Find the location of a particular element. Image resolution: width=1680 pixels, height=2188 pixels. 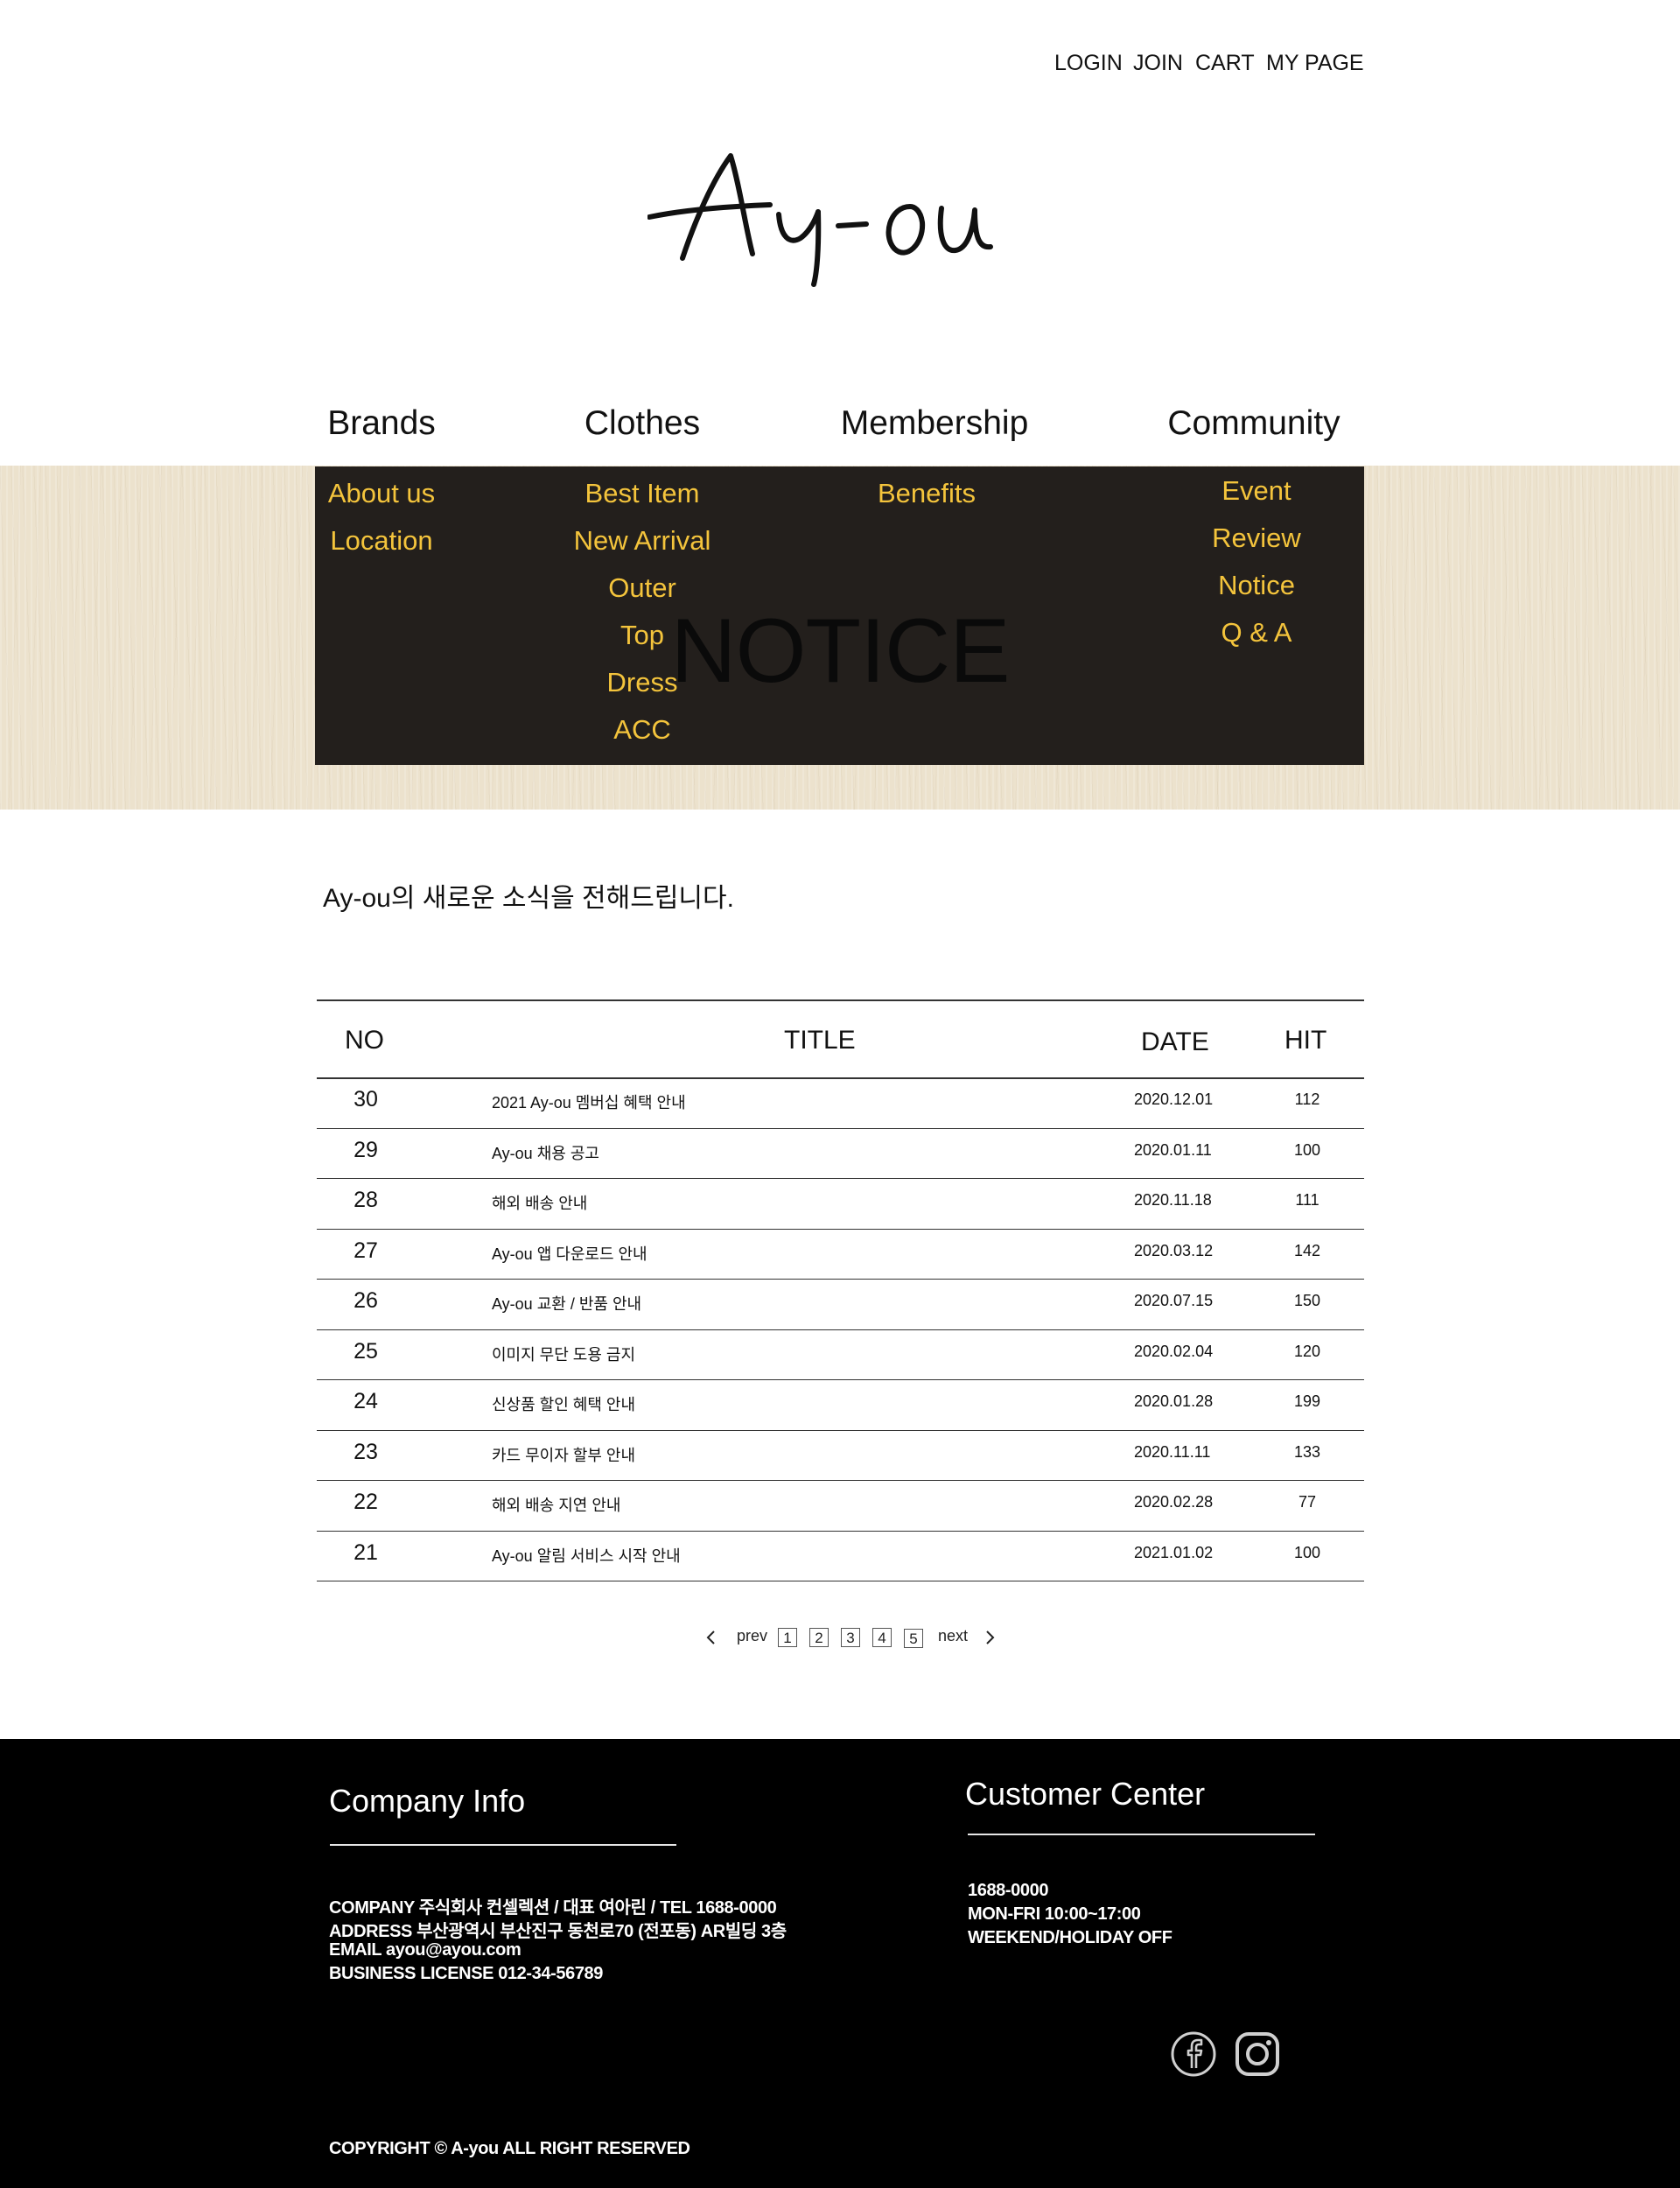

row-hit-count: 133 is located at coordinates (1307, 1451).